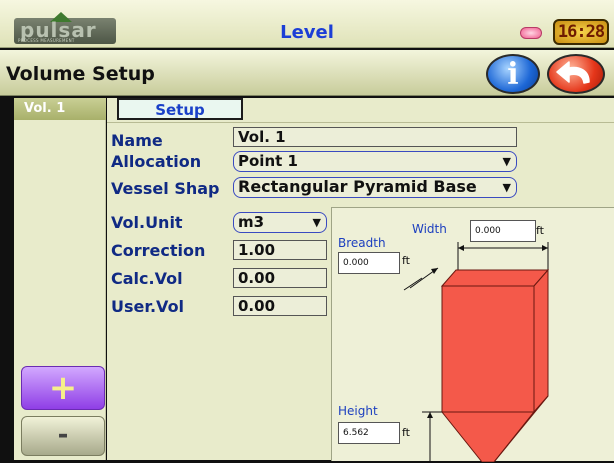 This screenshot has width=614, height=463. I want to click on back-button, so click(576, 74).